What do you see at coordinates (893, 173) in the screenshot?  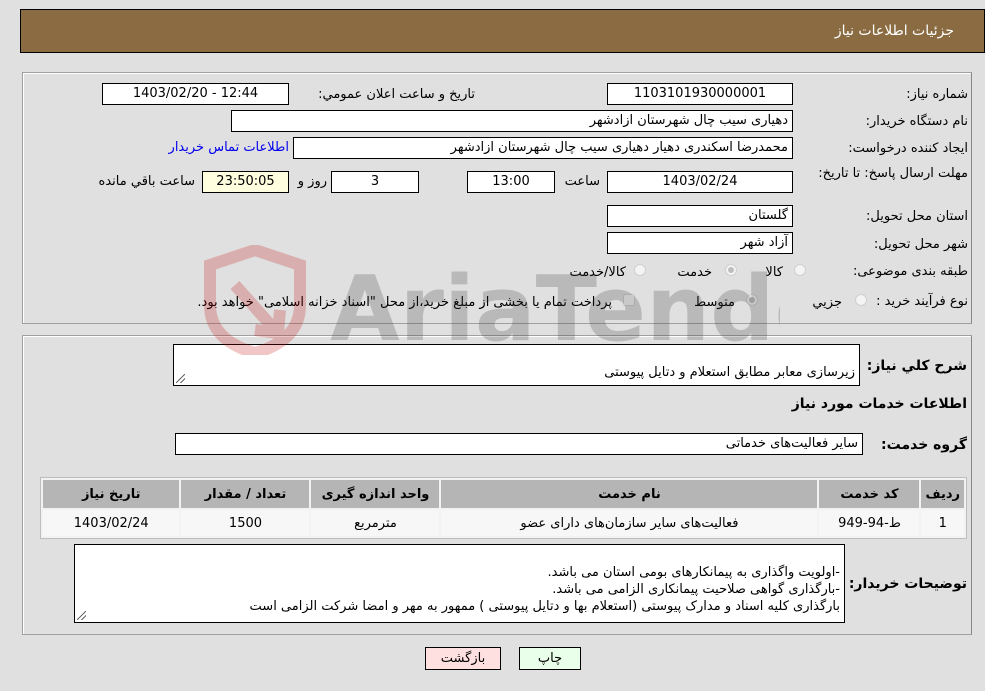 I see `deadline-label: مهلت ارسال پاسخ: تا تاریخ:` at bounding box center [893, 173].